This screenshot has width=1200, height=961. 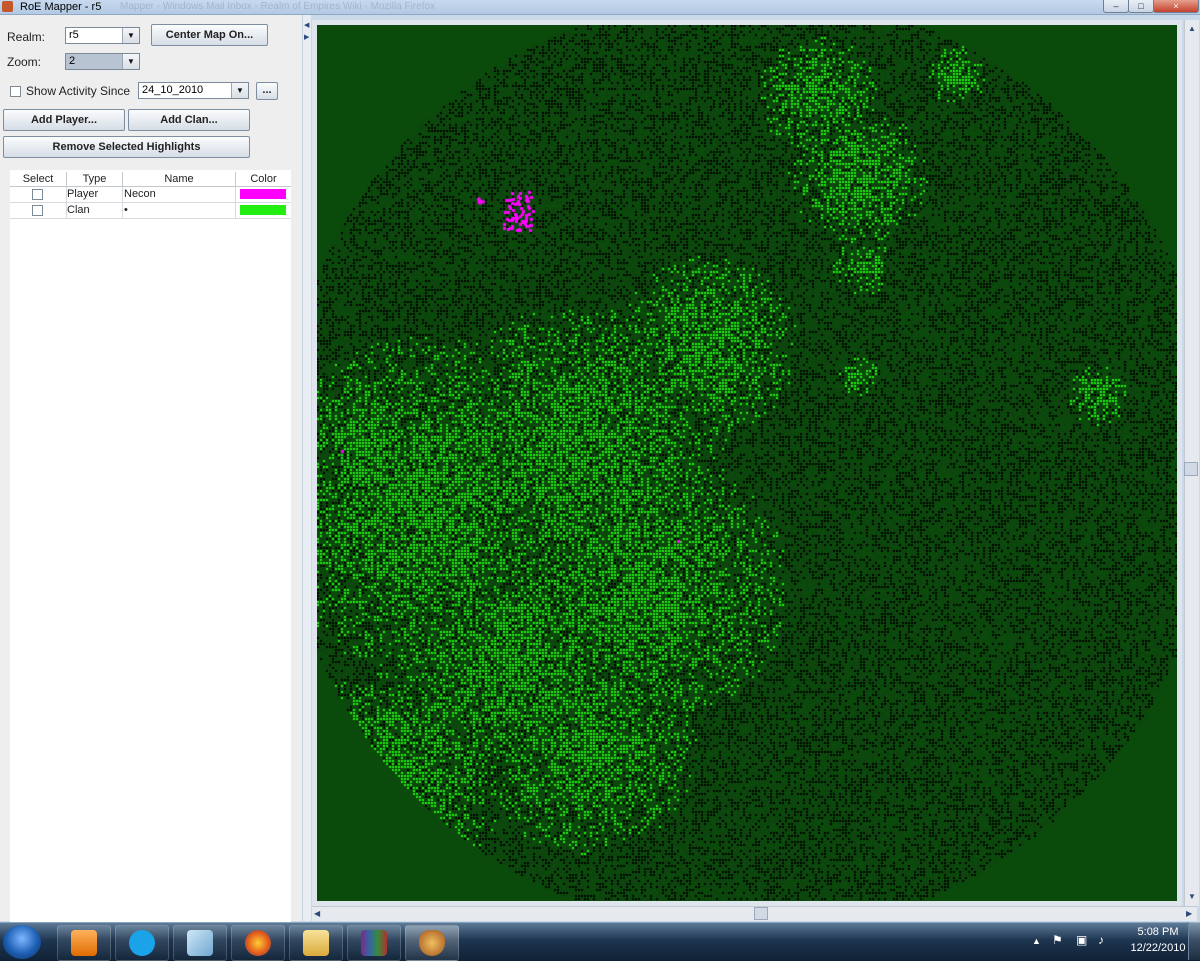 What do you see at coordinates (72, 61) in the screenshot?
I see `zoom-value: 2` at bounding box center [72, 61].